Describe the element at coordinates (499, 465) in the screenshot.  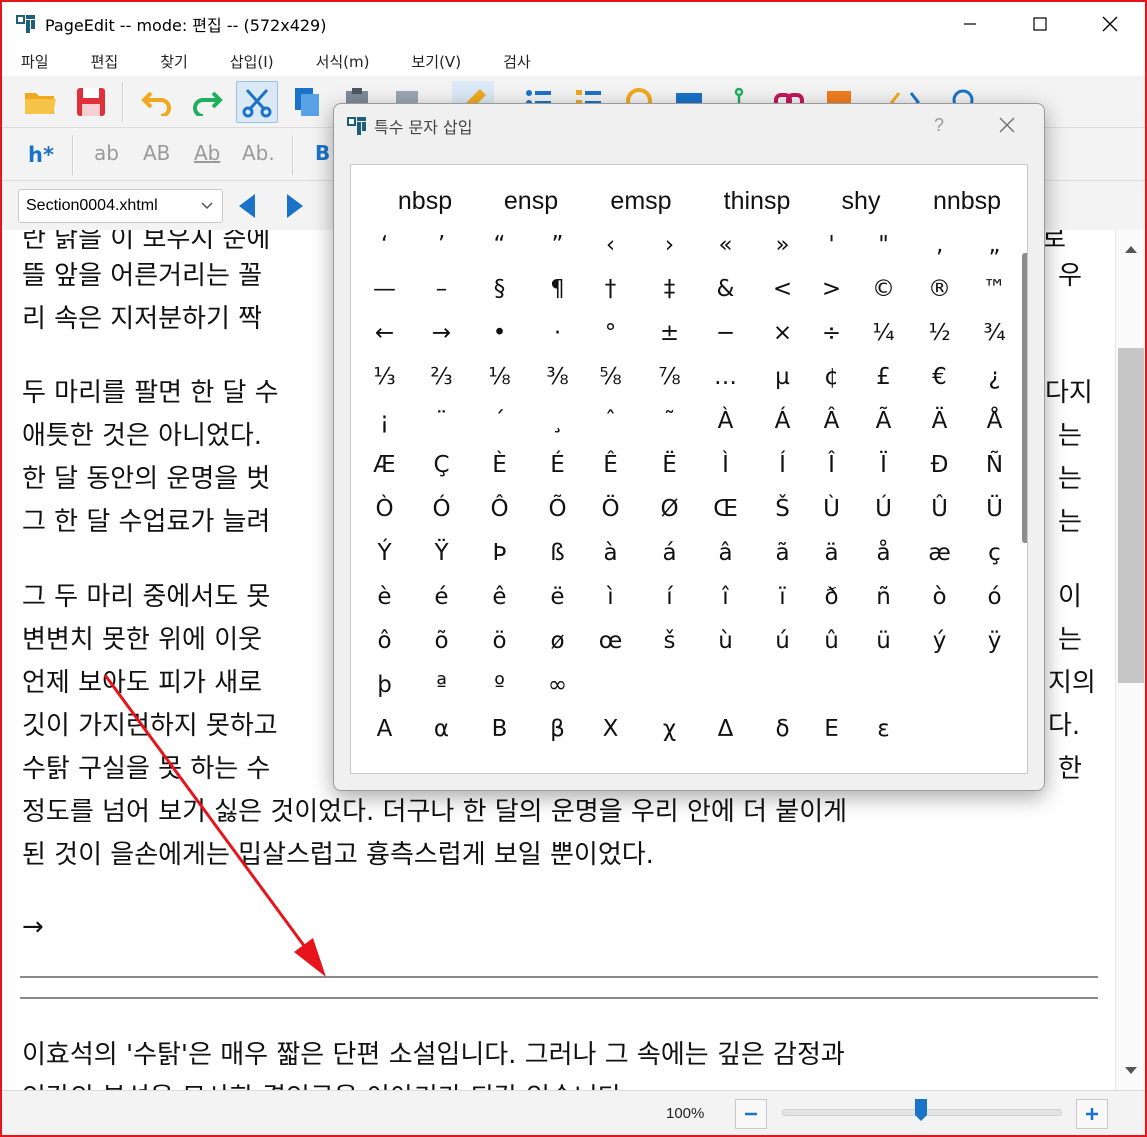
I see `char-button: È` at that location.